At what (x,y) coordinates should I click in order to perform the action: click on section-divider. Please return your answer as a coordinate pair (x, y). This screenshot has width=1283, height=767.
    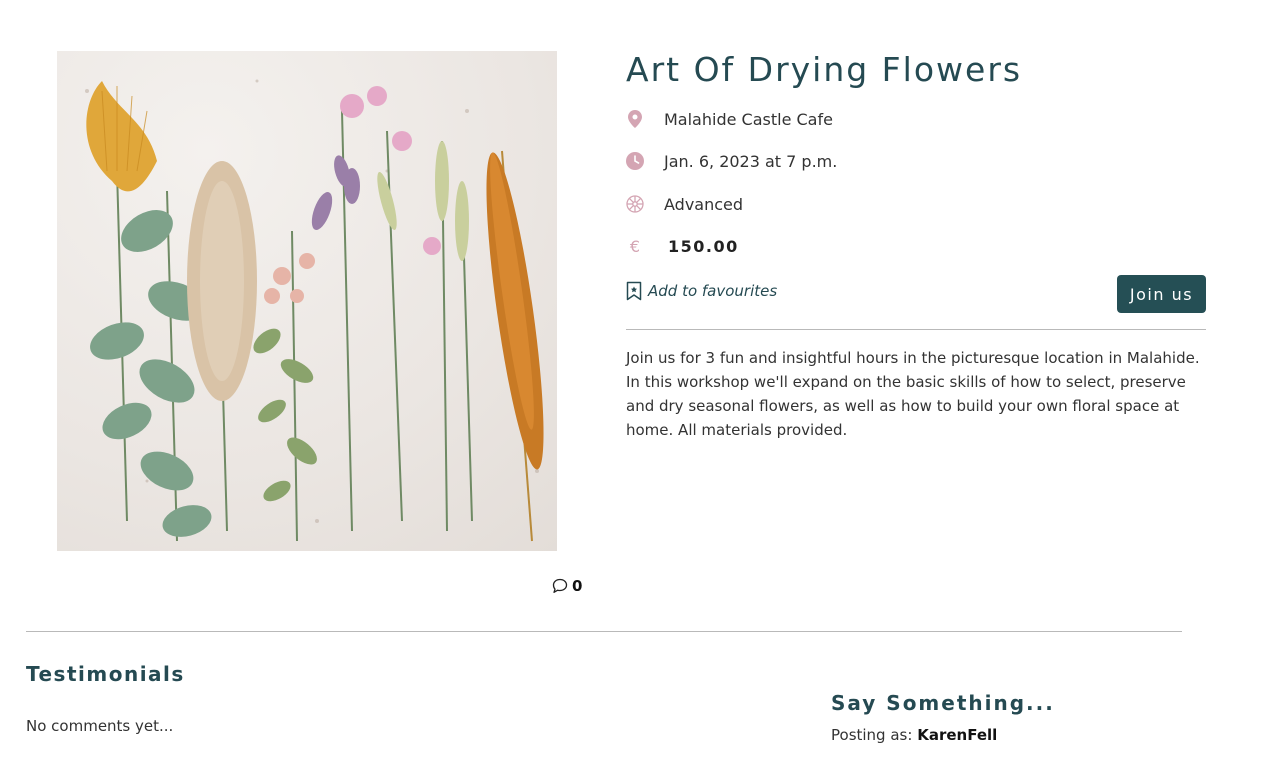
    Looking at the image, I should click on (604, 631).